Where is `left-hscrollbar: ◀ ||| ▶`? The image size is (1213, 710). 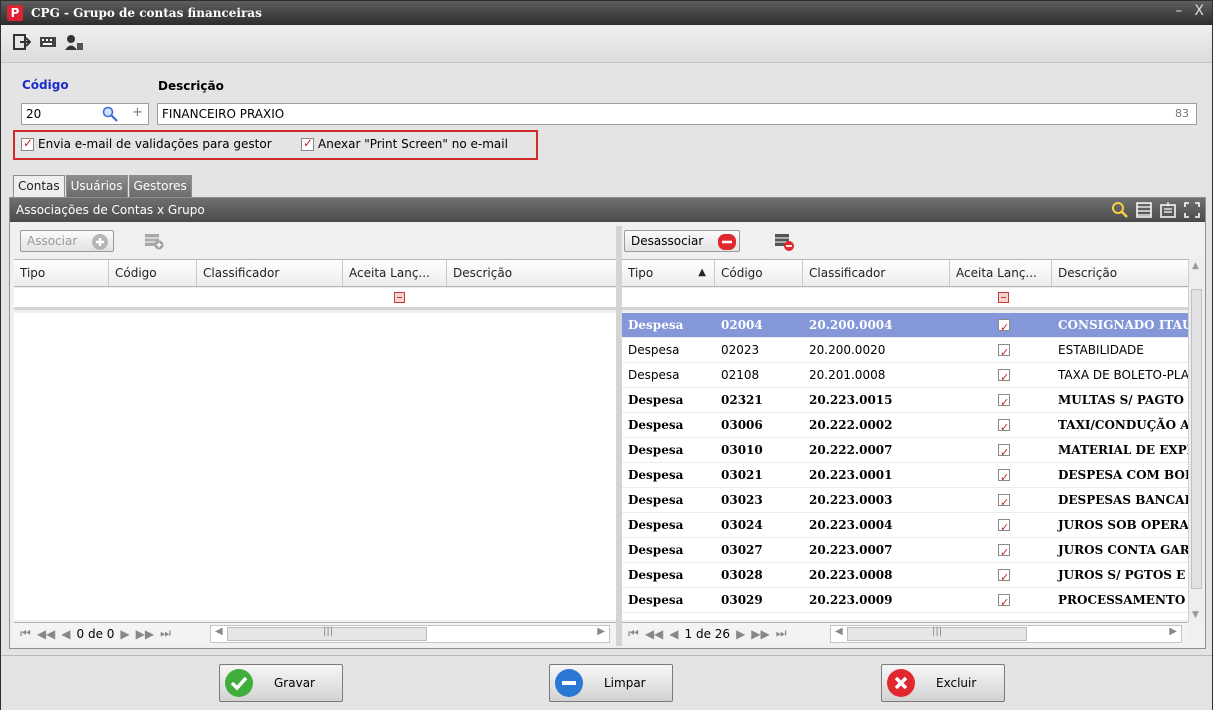 left-hscrollbar: ◀ ||| ▶ is located at coordinates (410, 634).